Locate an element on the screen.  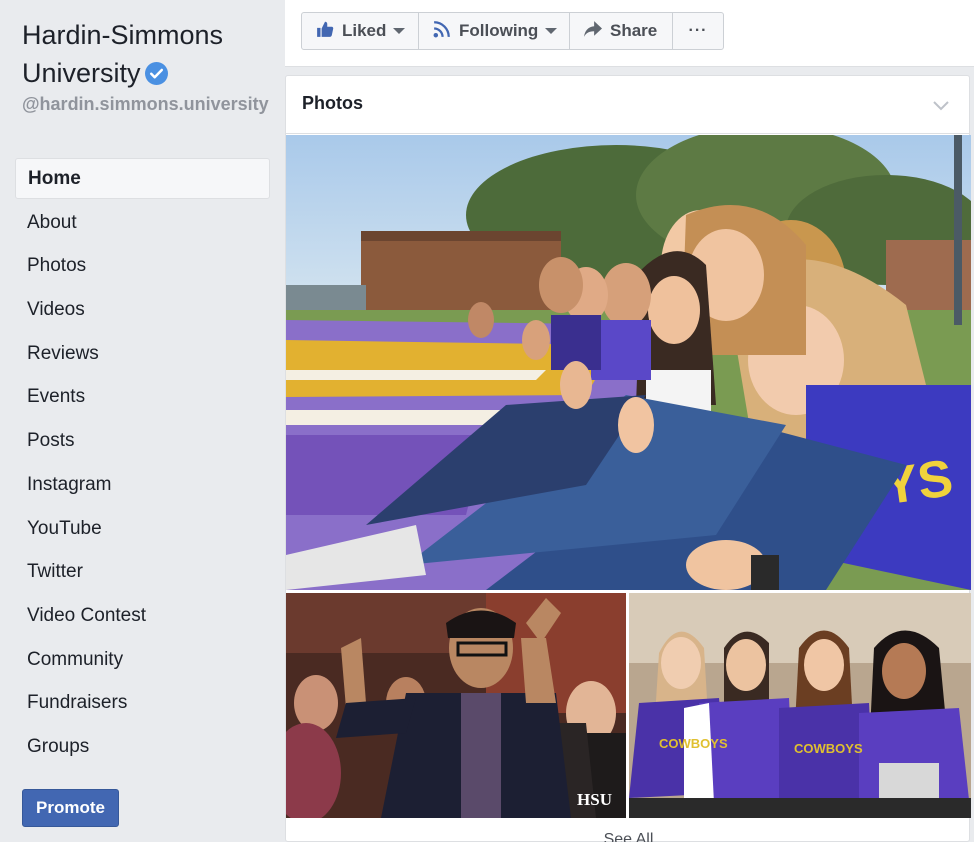
sidebar-item-events: Events is located at coordinates (142, 398).